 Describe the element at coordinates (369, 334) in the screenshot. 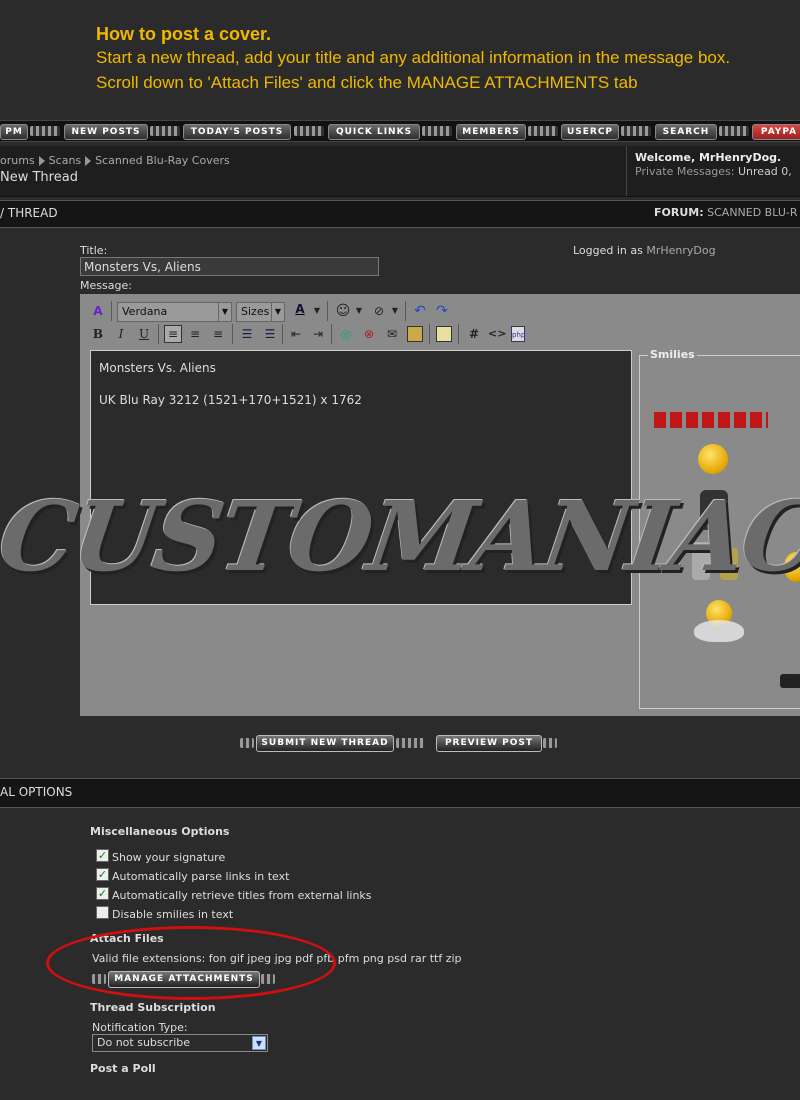

I see `remove-link-icon: ⊗` at that location.